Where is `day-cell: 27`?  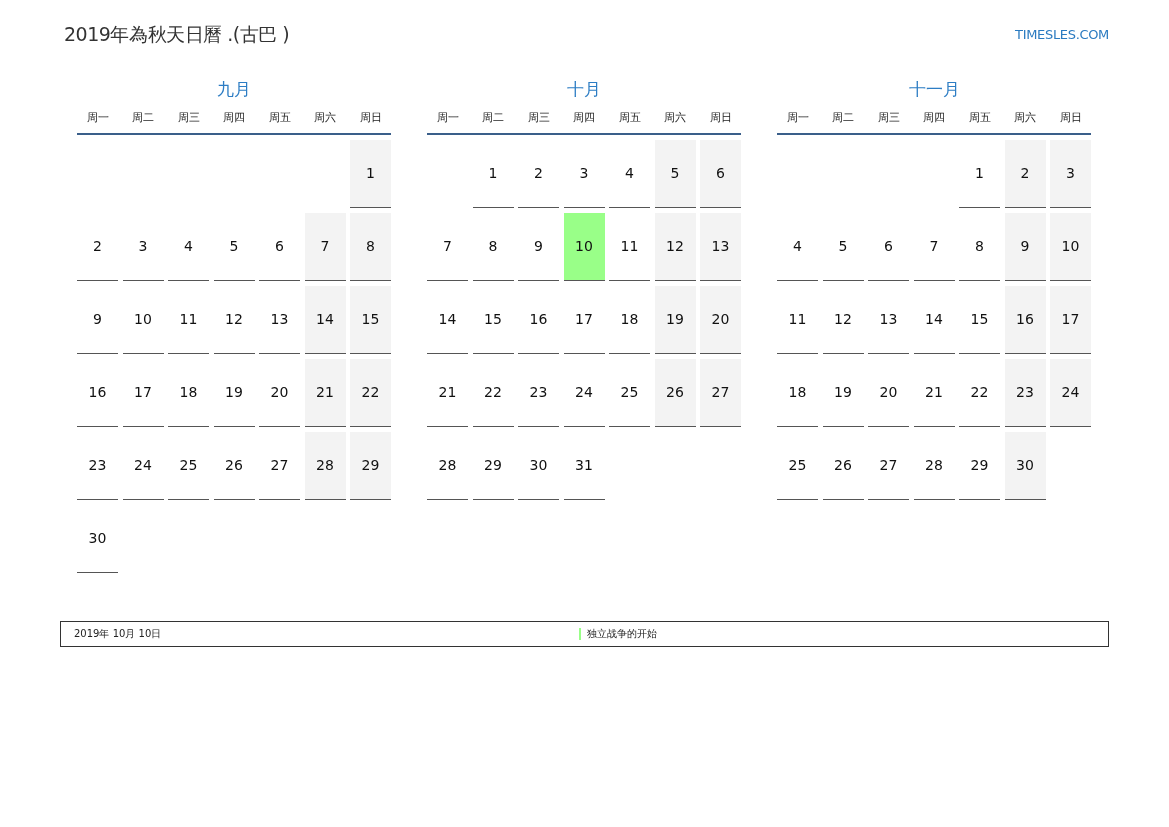
day-cell: 27 is located at coordinates (720, 392).